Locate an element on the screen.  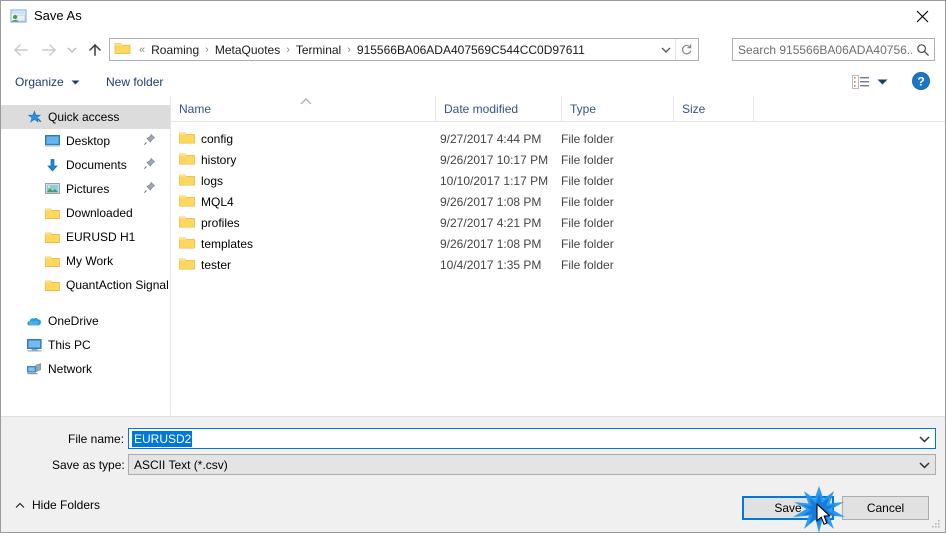
sidebar-item-network: Network is located at coordinates (85, 369).